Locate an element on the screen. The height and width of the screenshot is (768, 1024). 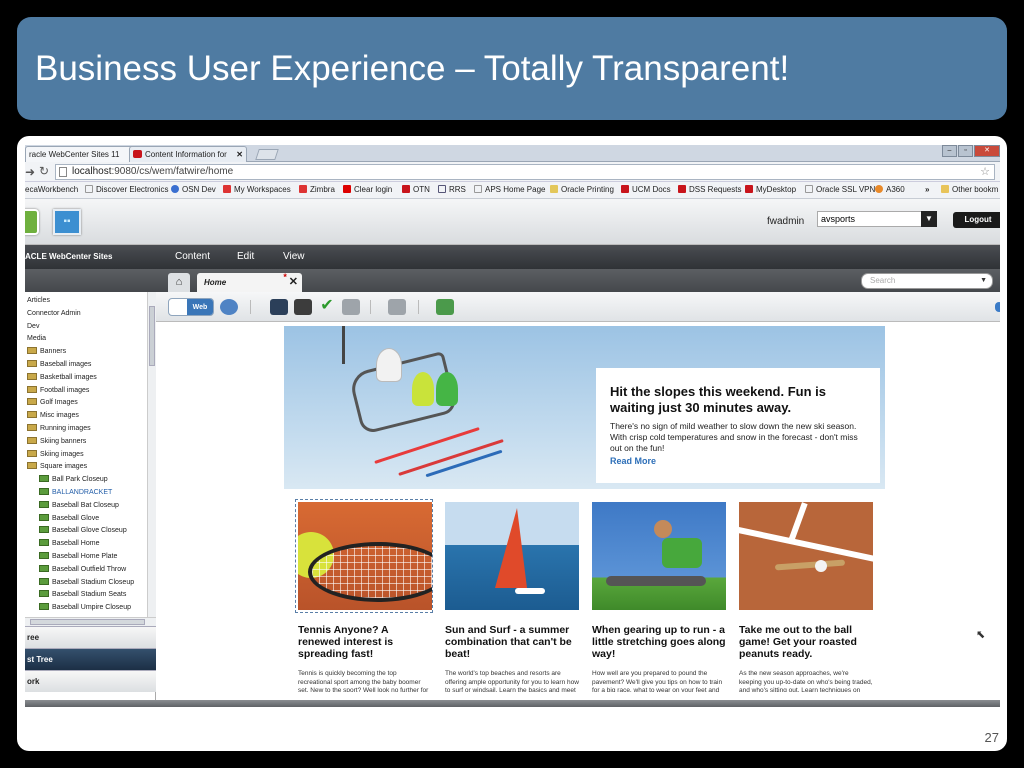
bookmark-item: A360 is located at coordinates (890, 190).